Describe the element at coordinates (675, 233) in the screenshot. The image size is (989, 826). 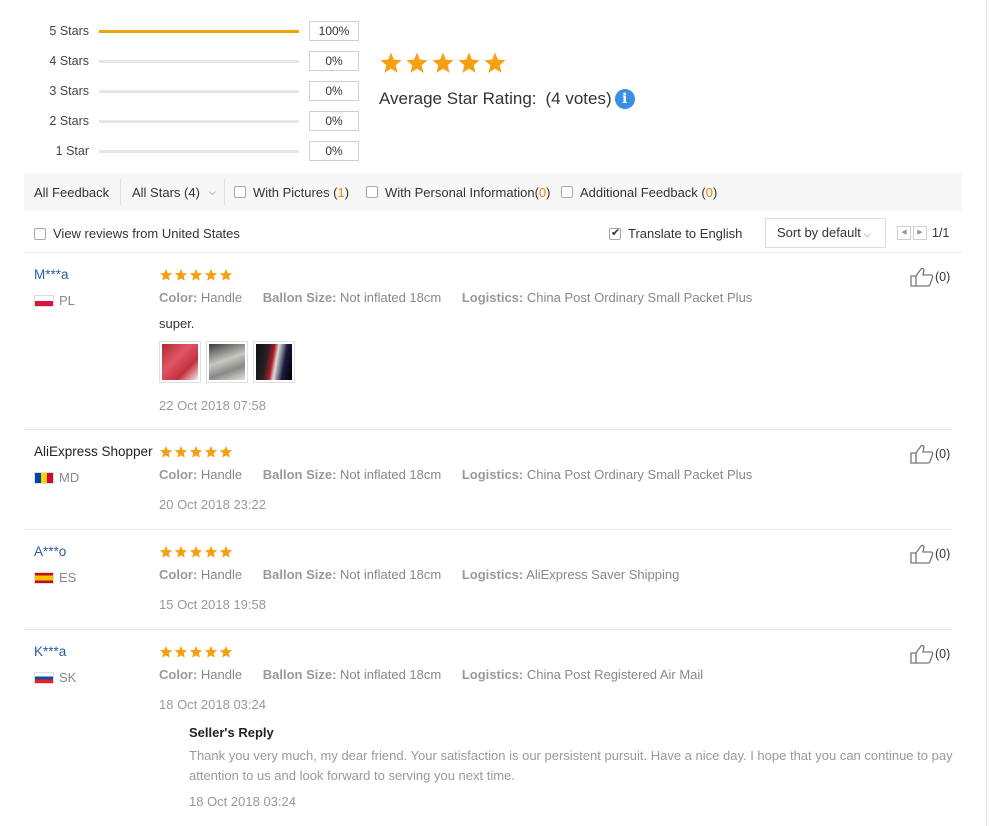
I see `translate-option: Translate to English` at that location.